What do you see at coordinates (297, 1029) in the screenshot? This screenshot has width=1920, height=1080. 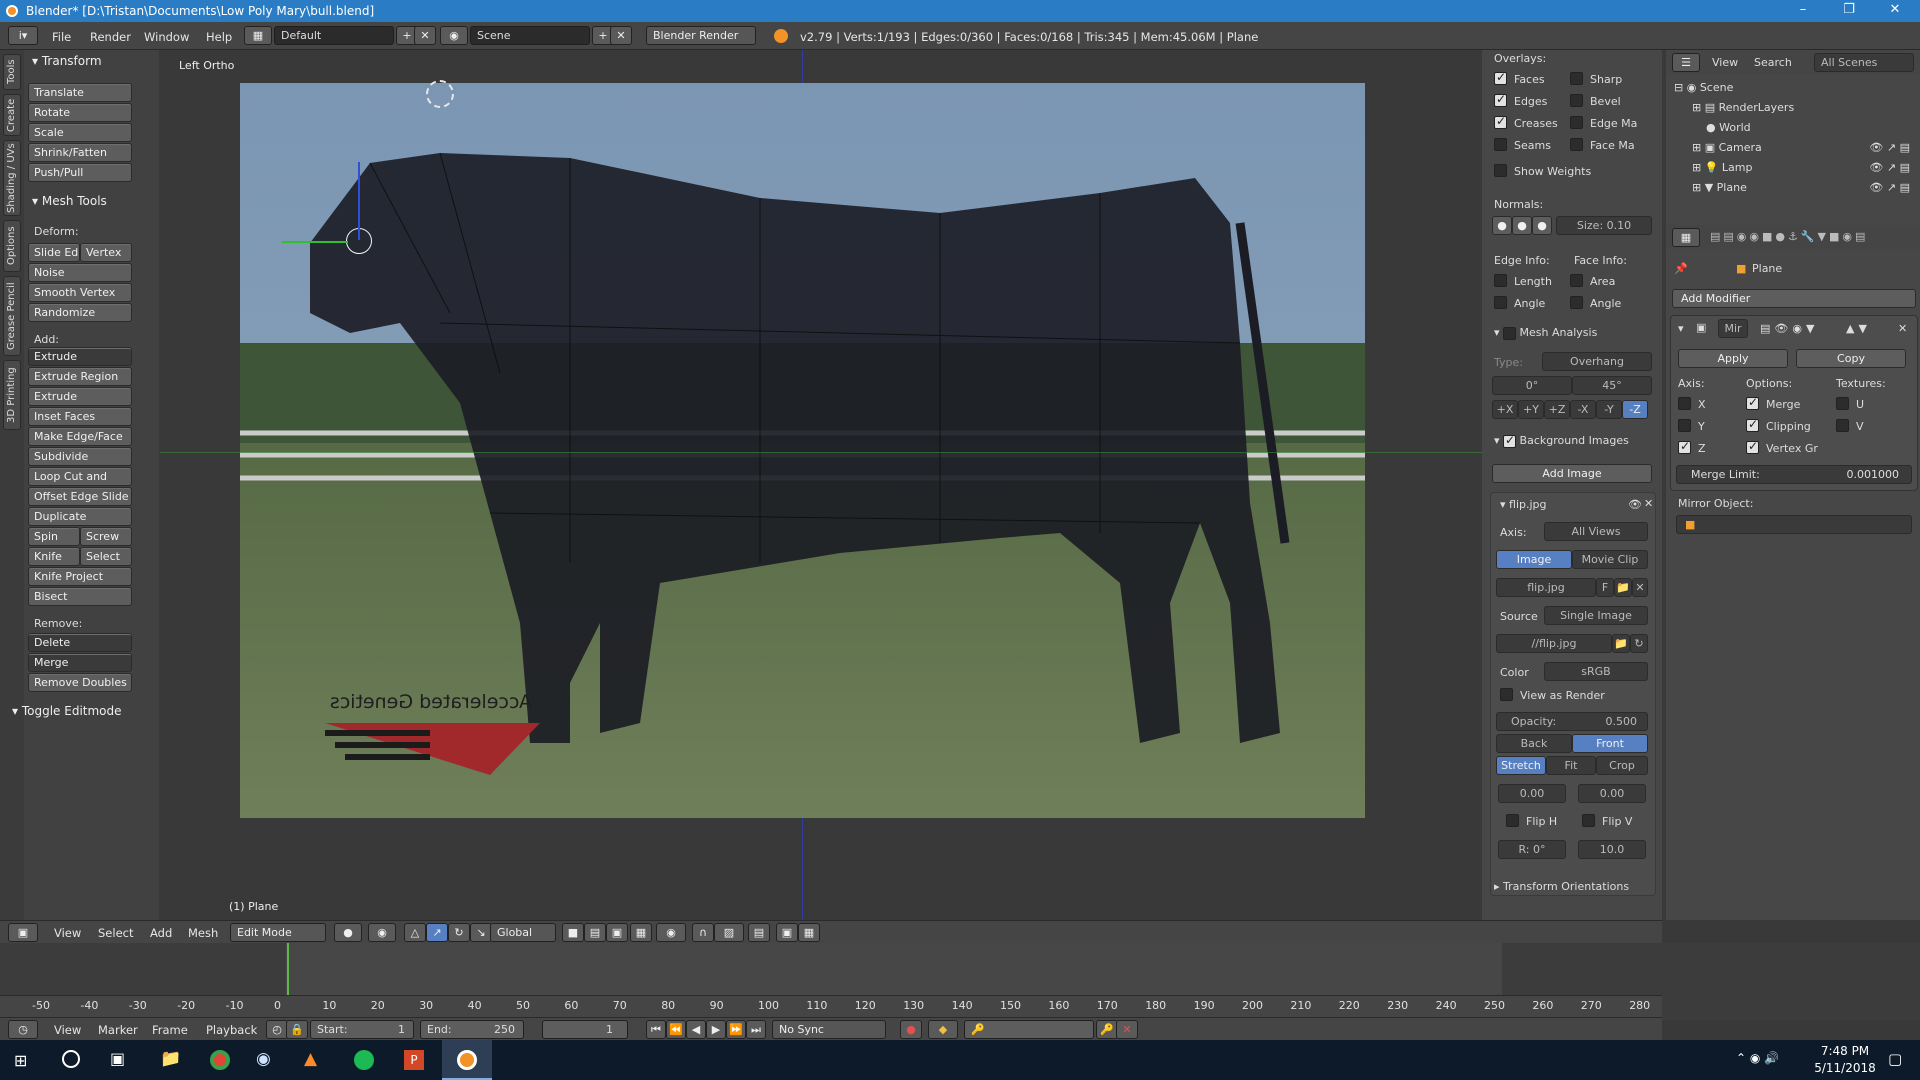 I see `lock-range-icon: 🔒` at bounding box center [297, 1029].